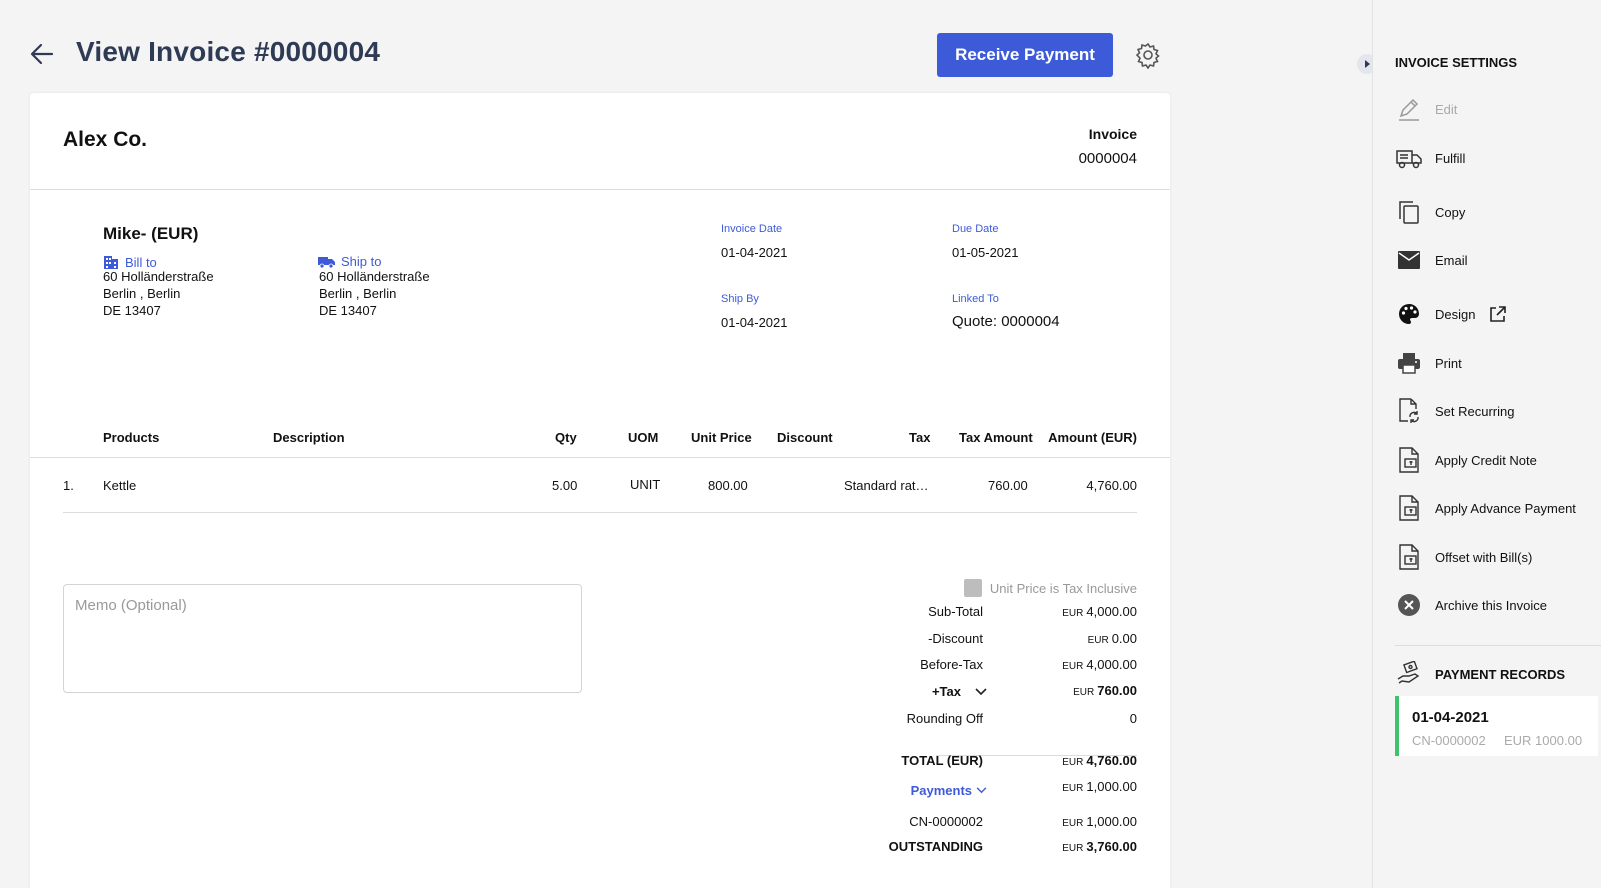 The width and height of the screenshot is (1601, 888). Describe the element at coordinates (1008, 485) in the screenshot. I see `row-tax-amount: 760.00` at that location.